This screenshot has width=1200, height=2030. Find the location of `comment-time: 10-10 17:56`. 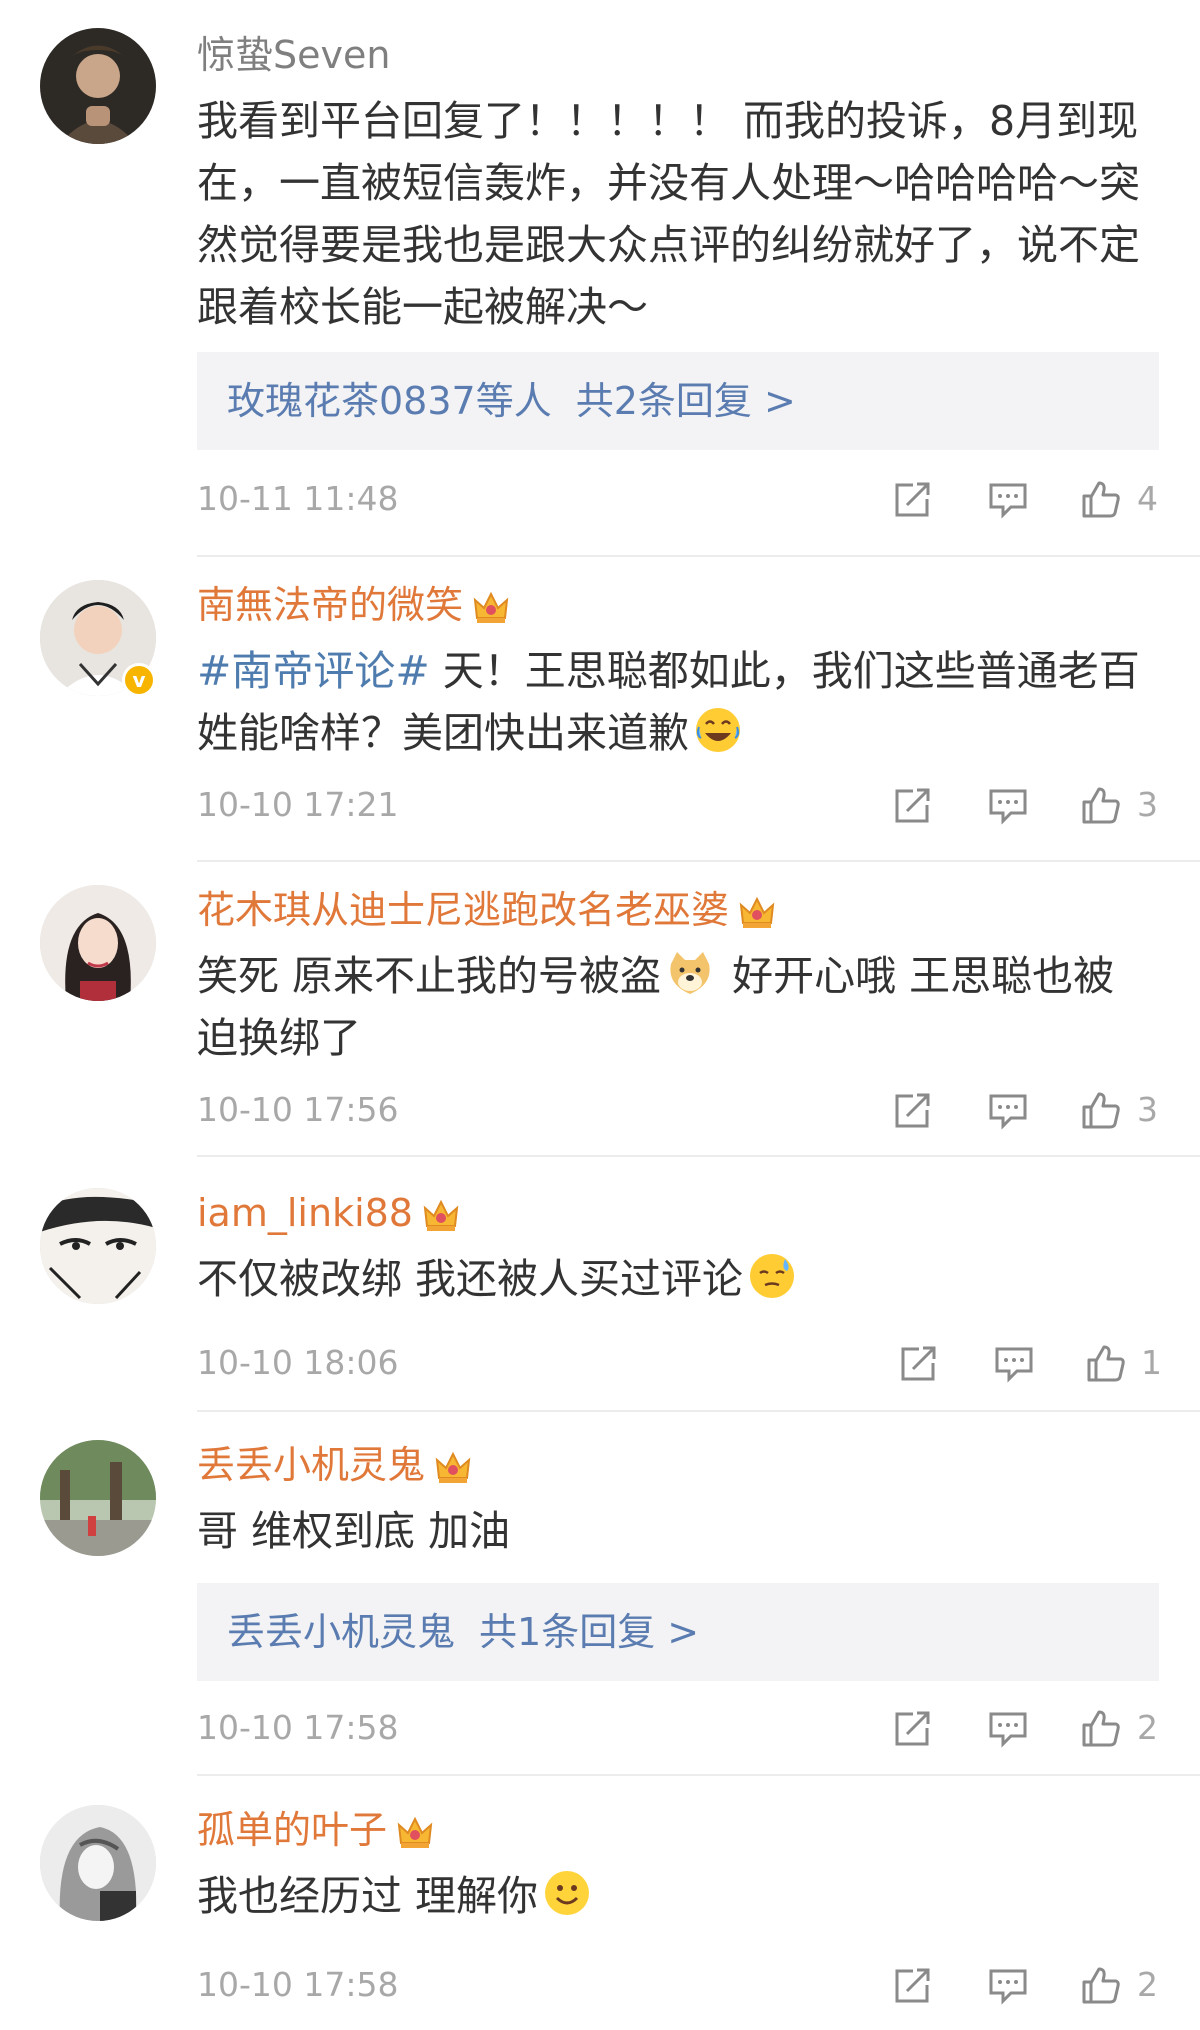

comment-time: 10-10 17:56 is located at coordinates (298, 1109).